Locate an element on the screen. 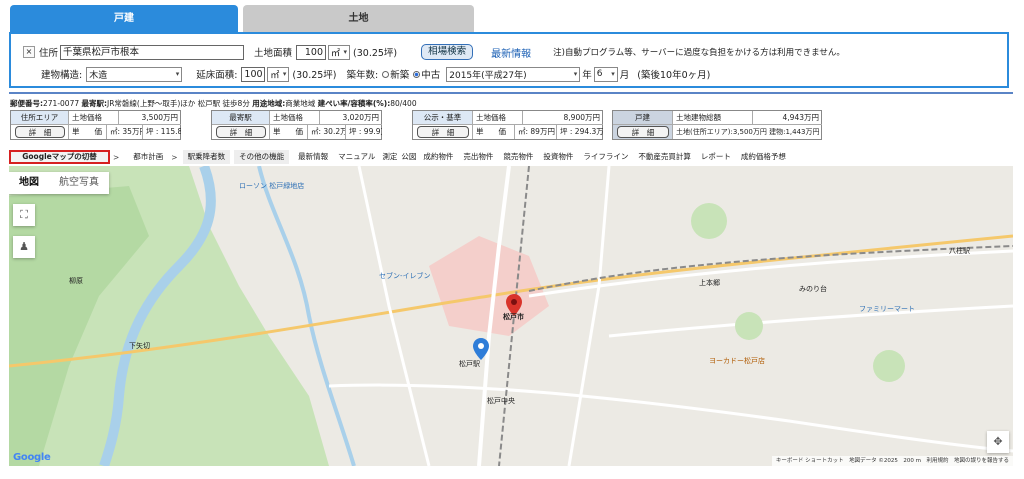 Image resolution: width=1024 pixels, height=479 pixels. postal-label: 郵便番号: is located at coordinates (26, 103).